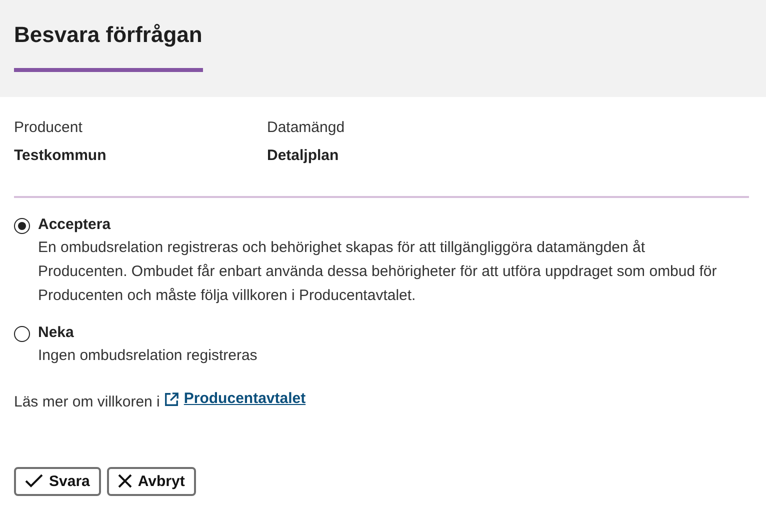 The height and width of the screenshot is (531, 766). Describe the element at coordinates (148, 356) in the screenshot. I see `option-description: Ingen ombudsrelation registreras` at that location.